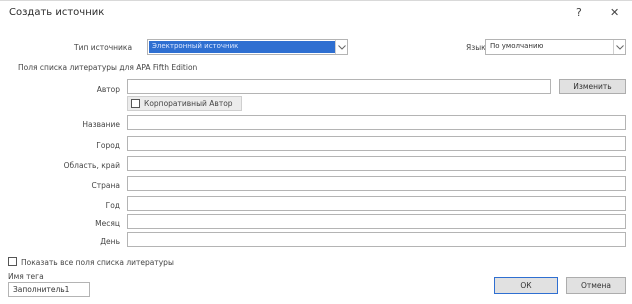 Image resolution: width=632 pixels, height=304 pixels. I want to click on language-select: По умолчанию, so click(555, 47).